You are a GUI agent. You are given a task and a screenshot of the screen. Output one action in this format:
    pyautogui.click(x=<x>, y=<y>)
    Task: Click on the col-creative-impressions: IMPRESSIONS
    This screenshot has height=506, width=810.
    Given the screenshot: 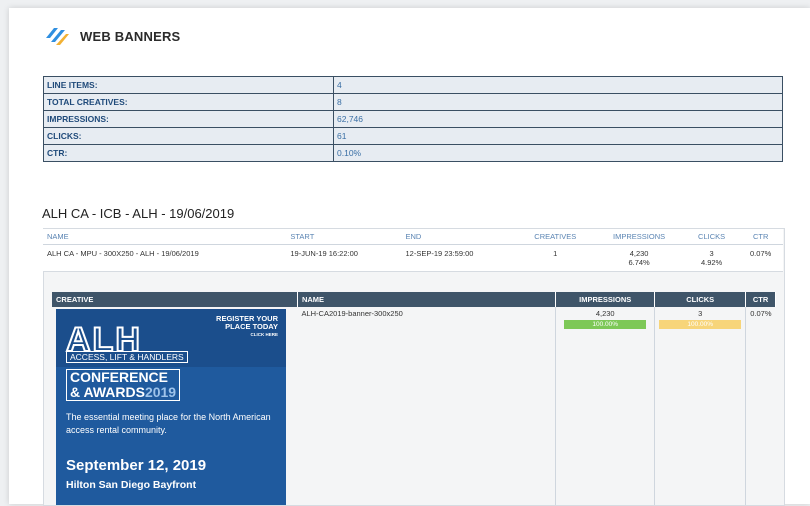 What is the action you would take?
    pyautogui.click(x=605, y=299)
    